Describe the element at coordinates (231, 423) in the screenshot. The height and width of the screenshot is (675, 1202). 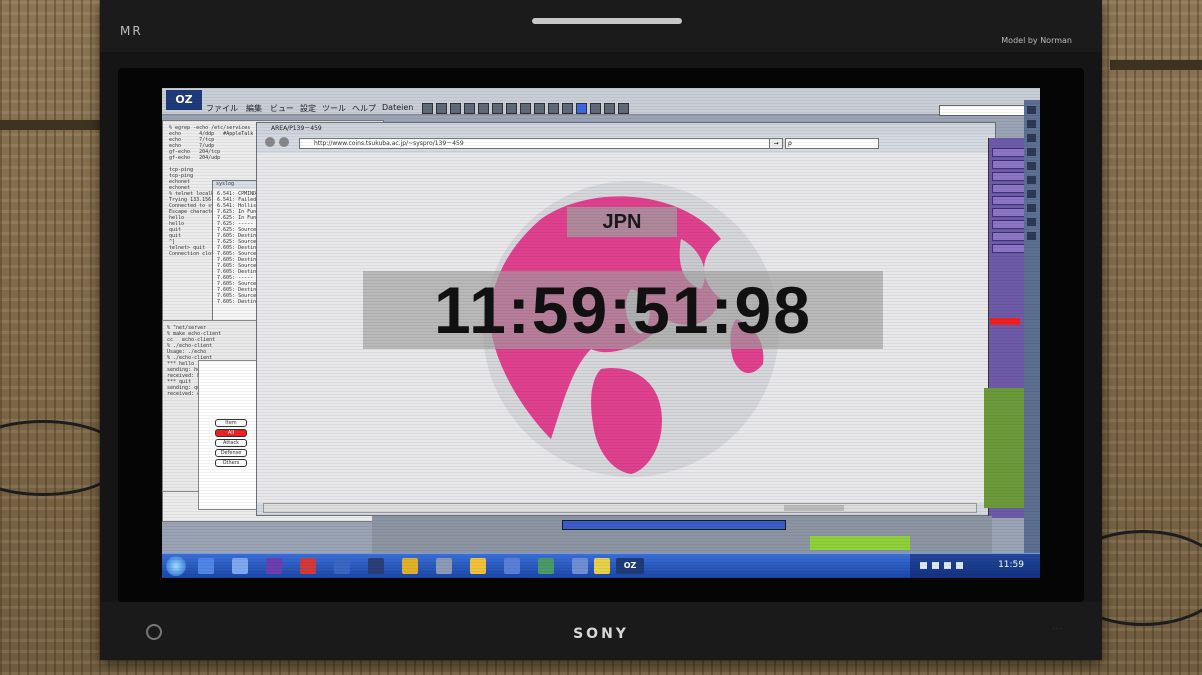
I see `menu-btn-item: Item` at that location.